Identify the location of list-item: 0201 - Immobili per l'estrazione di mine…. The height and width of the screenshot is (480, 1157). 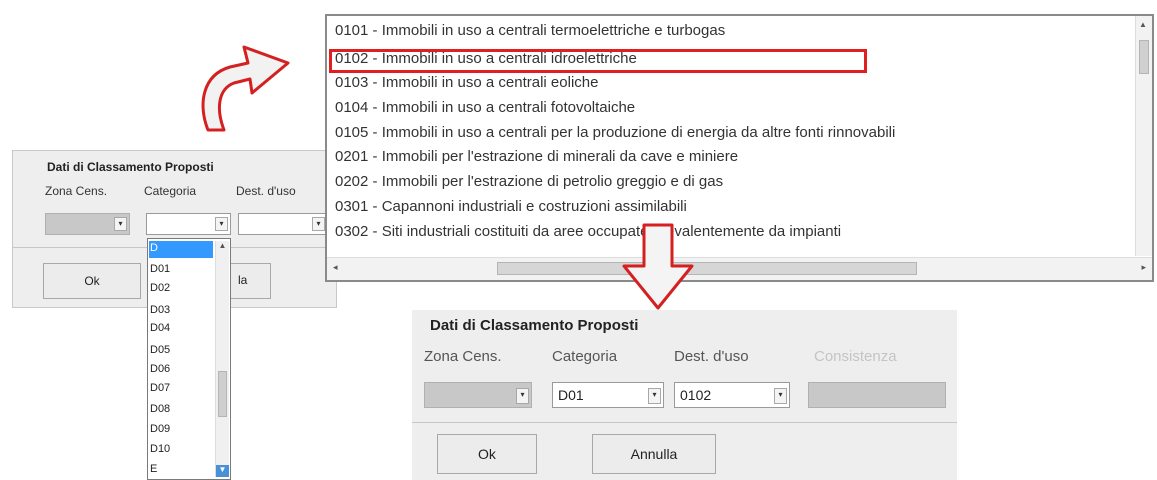
(536, 156).